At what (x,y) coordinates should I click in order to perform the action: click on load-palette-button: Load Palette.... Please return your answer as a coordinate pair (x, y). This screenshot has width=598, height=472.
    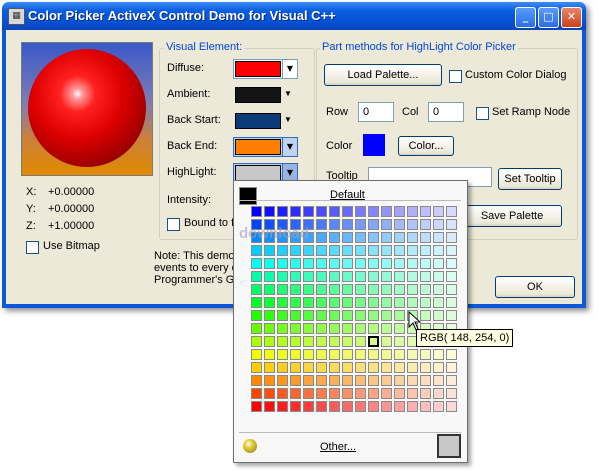
    Looking at the image, I should click on (383, 75).